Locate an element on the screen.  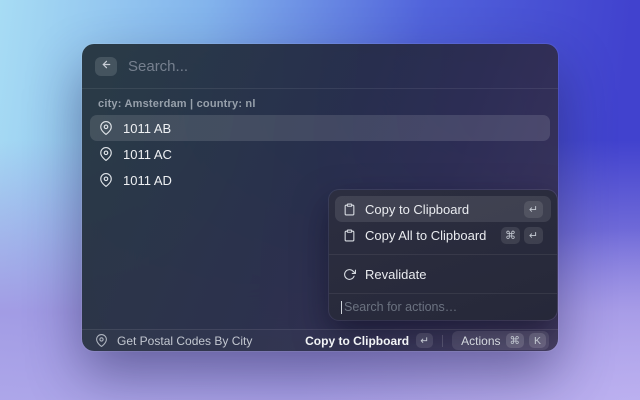
command-title: Get Postal Codes By City is located at coordinates (185, 340).